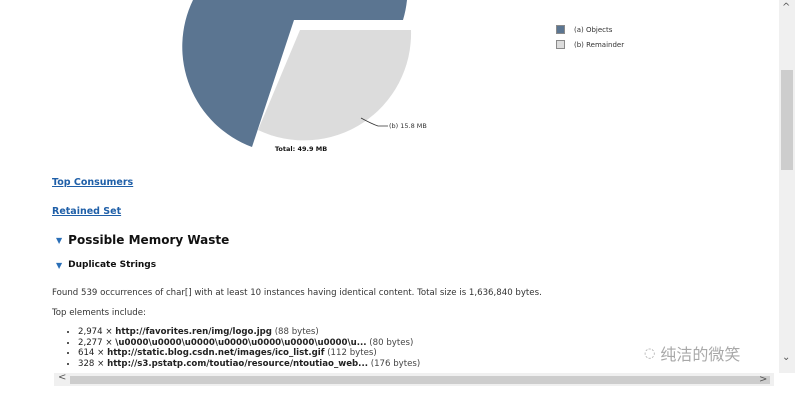  I want to click on retained-set-link: Retained Set, so click(86, 211).